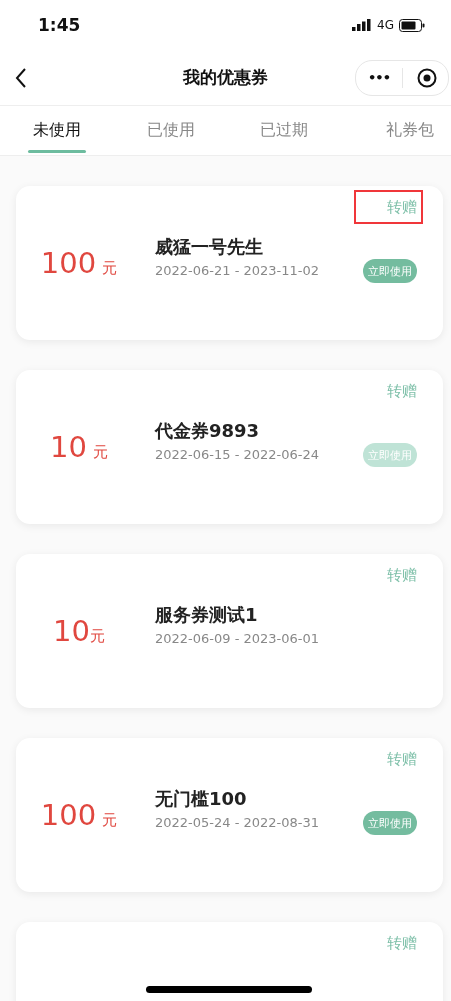  Describe the element at coordinates (427, 77) in the screenshot. I see `close-icon` at that location.